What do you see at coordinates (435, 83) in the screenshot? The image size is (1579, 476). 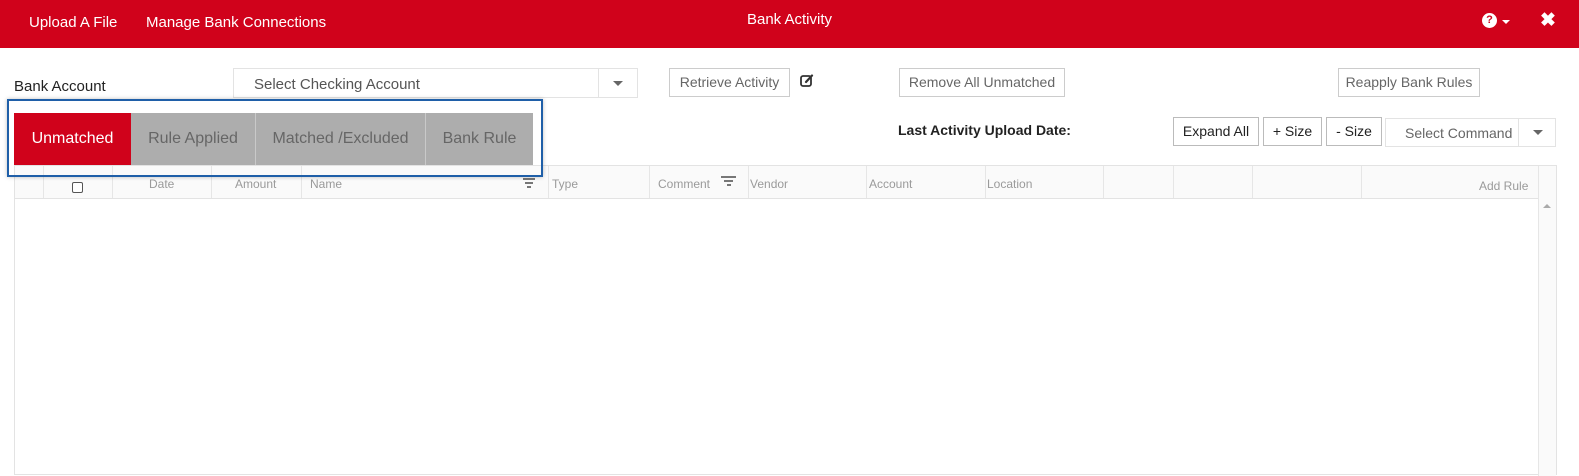 I see `checking-account-select: Select Checking Account` at bounding box center [435, 83].